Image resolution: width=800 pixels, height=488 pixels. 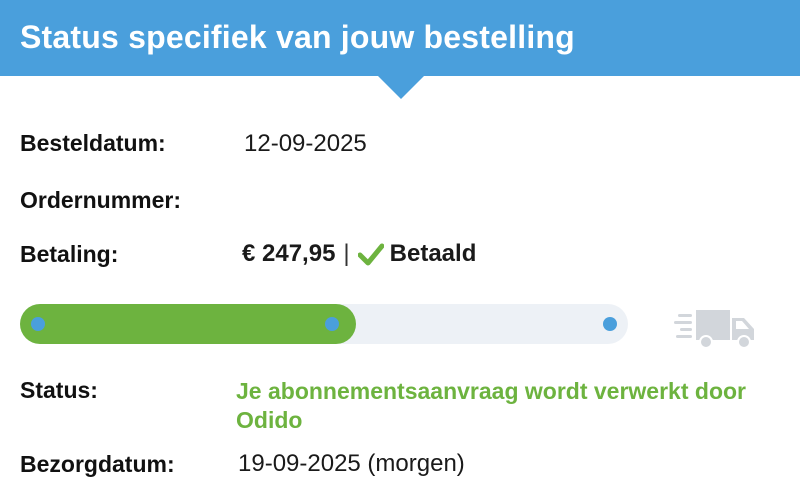 What do you see at coordinates (101, 200) in the screenshot?
I see `order-number-label: Ordernummer:` at bounding box center [101, 200].